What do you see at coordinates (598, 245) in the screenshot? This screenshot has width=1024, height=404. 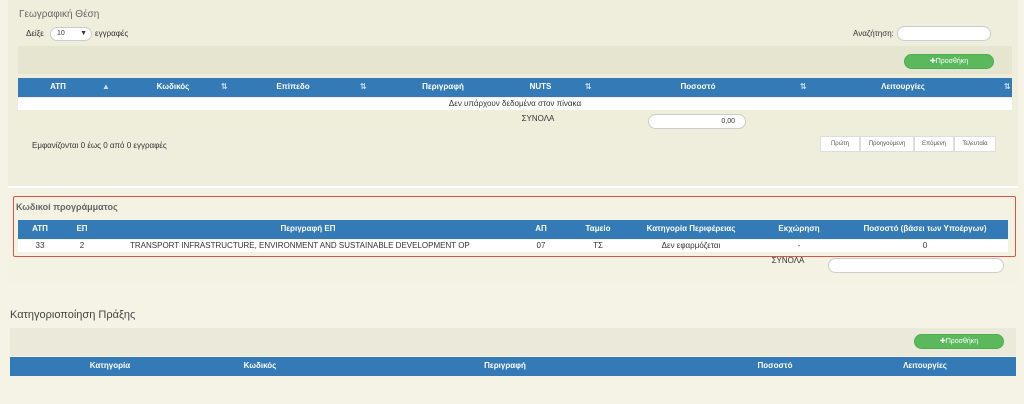 I see `codes-cell-fund: ΤΣ` at bounding box center [598, 245].